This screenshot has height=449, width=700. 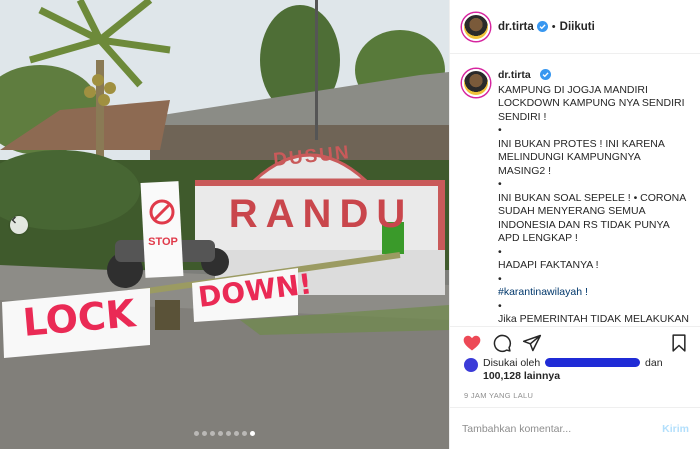 I want to click on caption-avatar, so click(x=476, y=83).